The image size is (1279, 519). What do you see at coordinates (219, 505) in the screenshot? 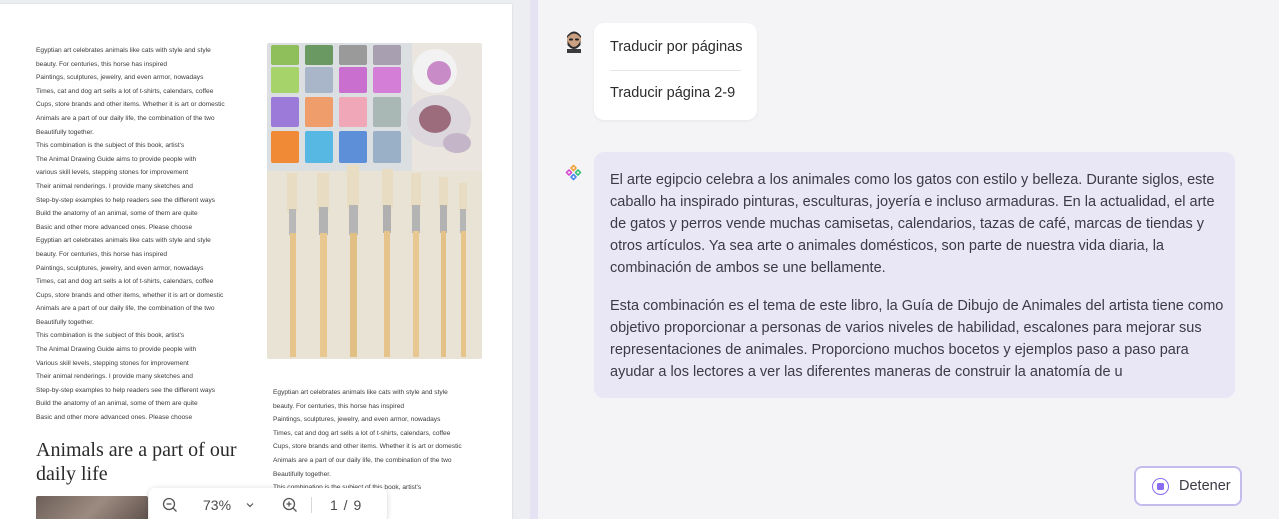
I see `zoom-level: 73%` at bounding box center [219, 505].